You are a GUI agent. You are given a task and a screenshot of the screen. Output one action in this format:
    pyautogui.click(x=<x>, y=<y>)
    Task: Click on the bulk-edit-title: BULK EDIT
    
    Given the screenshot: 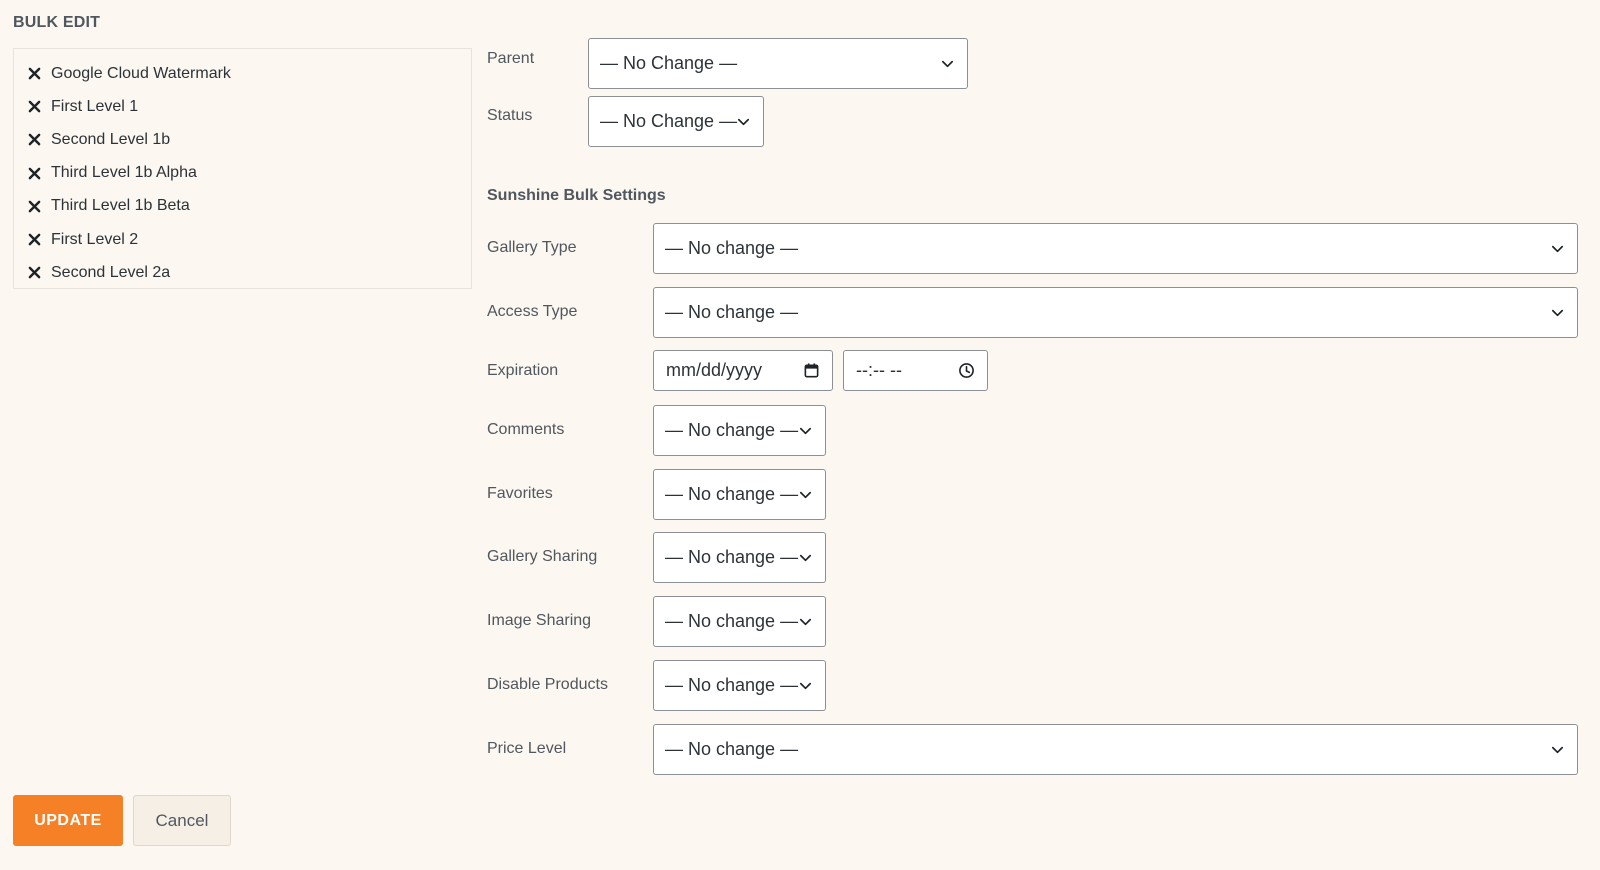 What is the action you would take?
    pyautogui.click(x=57, y=22)
    